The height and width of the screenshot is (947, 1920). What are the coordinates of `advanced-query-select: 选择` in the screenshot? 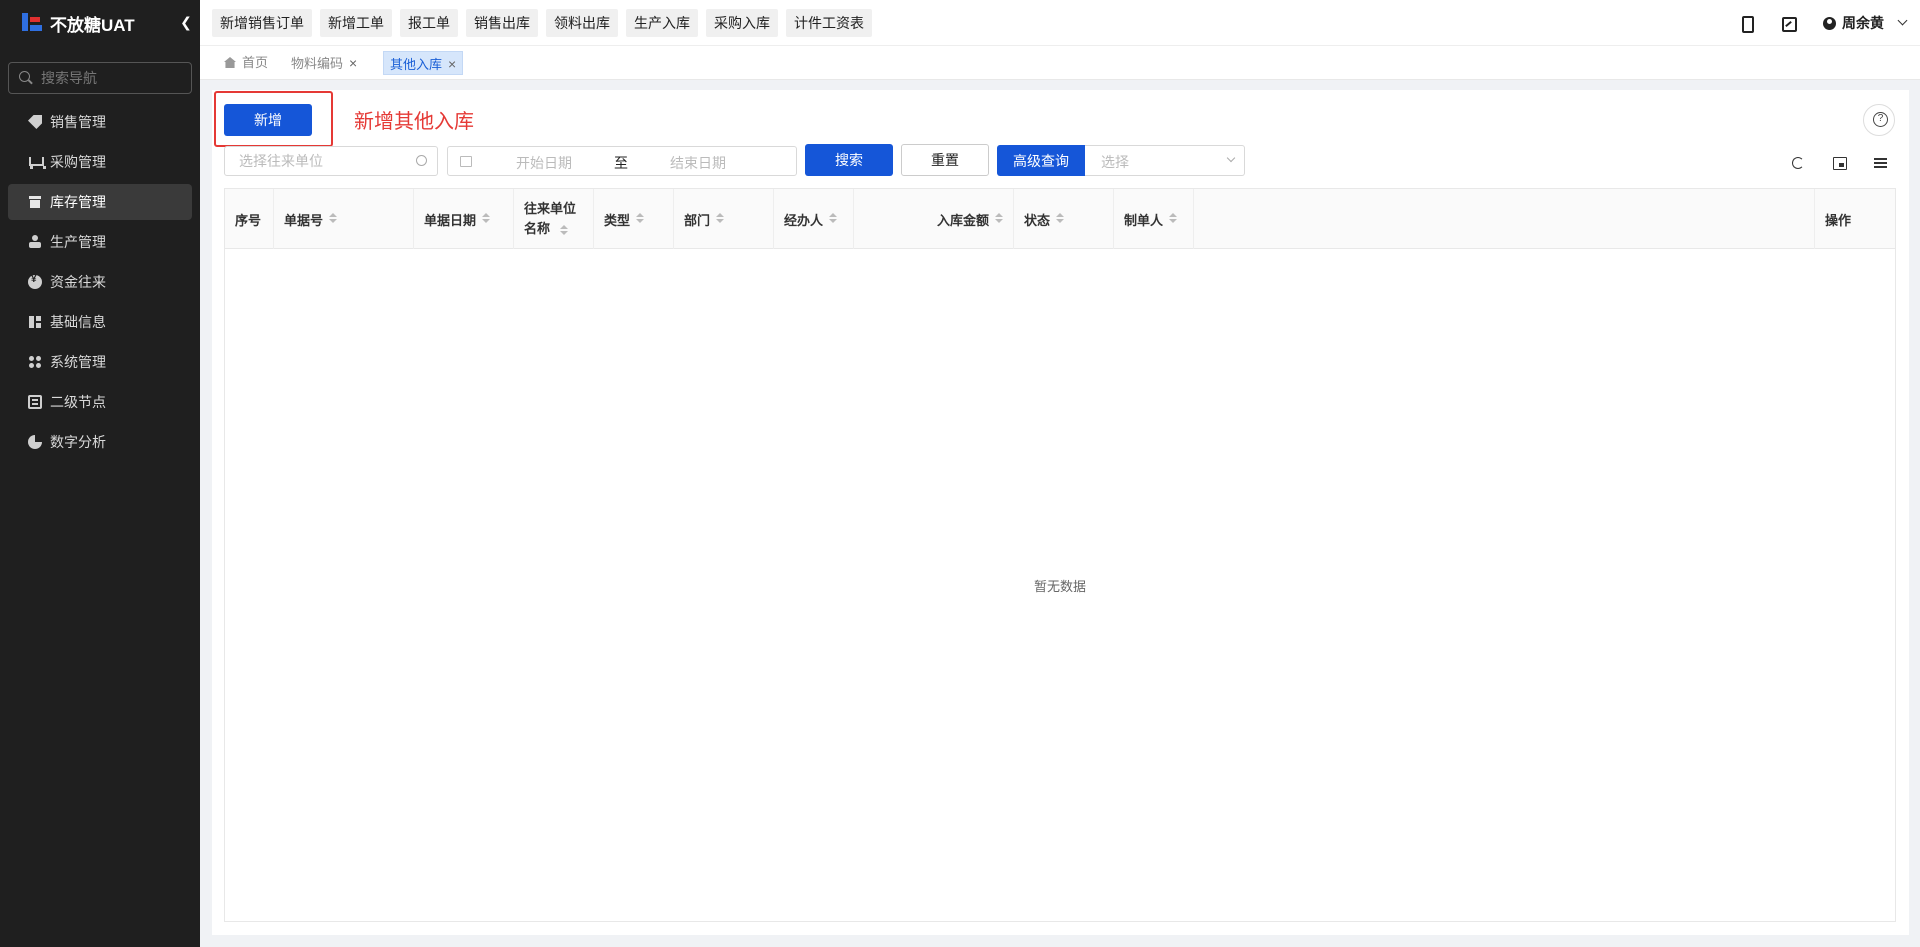 It's located at (1165, 160).